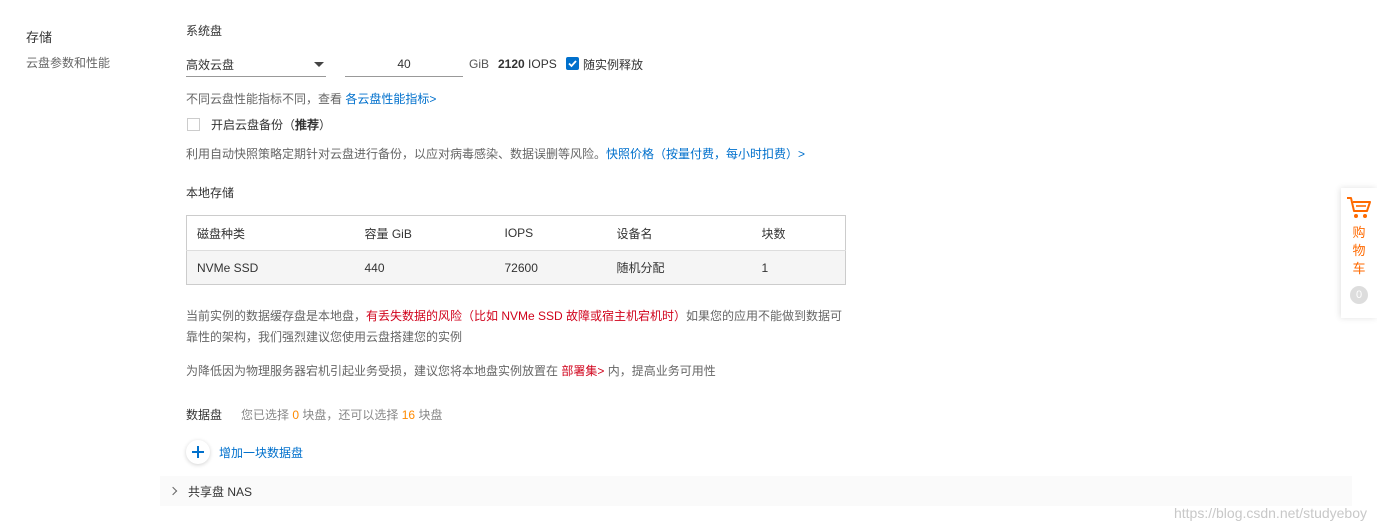  Describe the element at coordinates (39, 37) in the screenshot. I see `section-title: 存储` at that location.